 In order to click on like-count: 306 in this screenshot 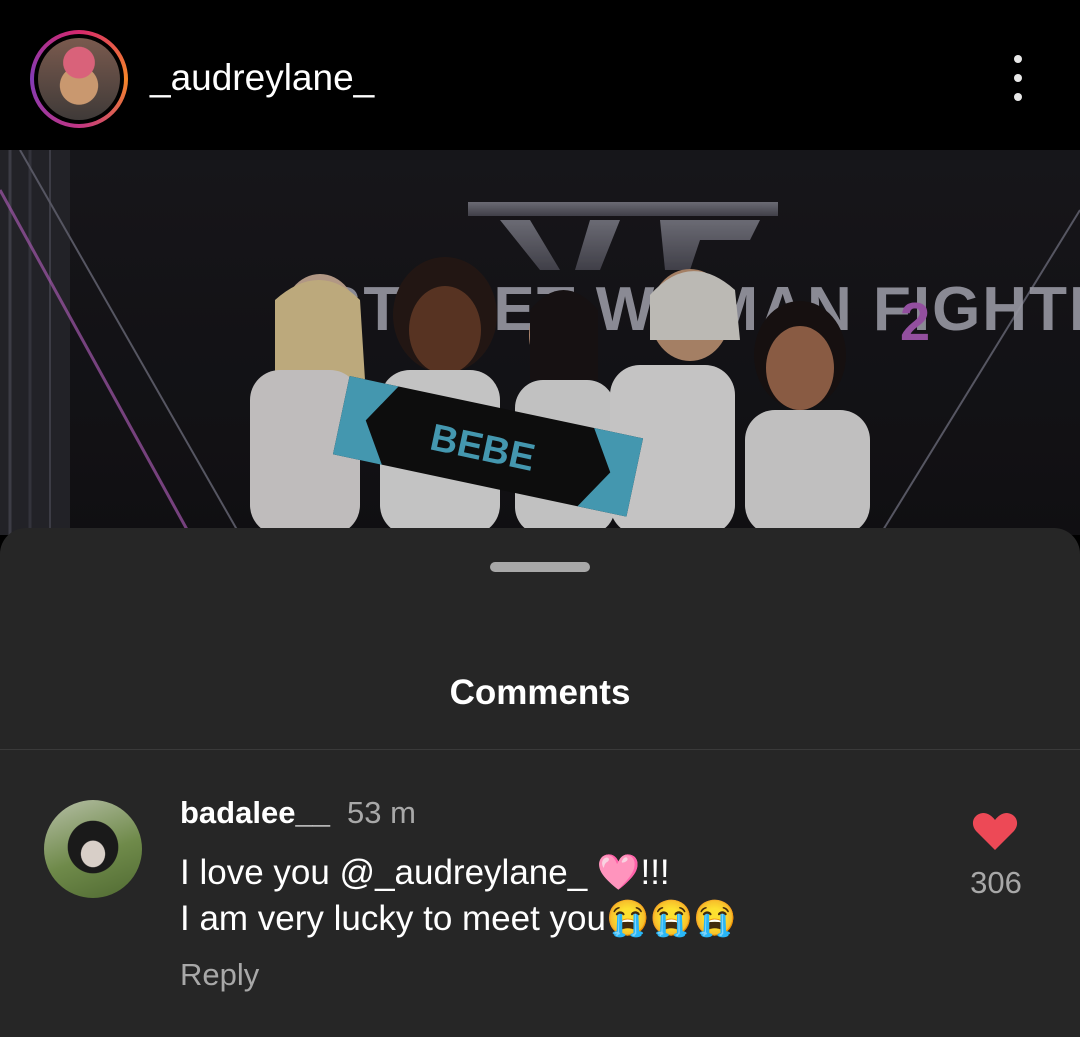, I will do `click(996, 882)`.